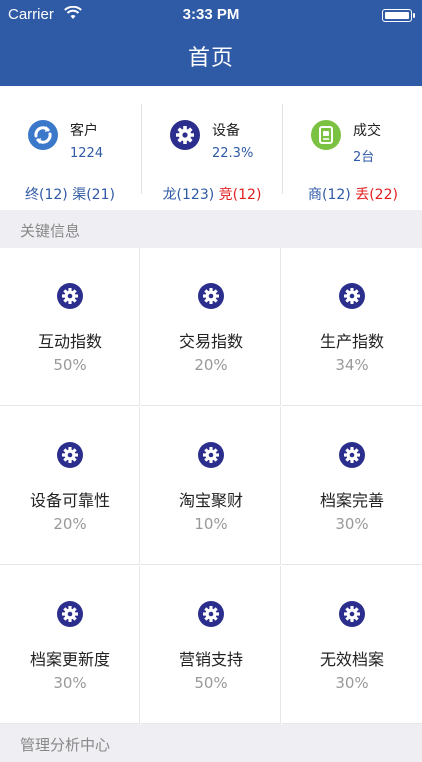  I want to click on section-header-key-info: 关键信息, so click(211, 229).